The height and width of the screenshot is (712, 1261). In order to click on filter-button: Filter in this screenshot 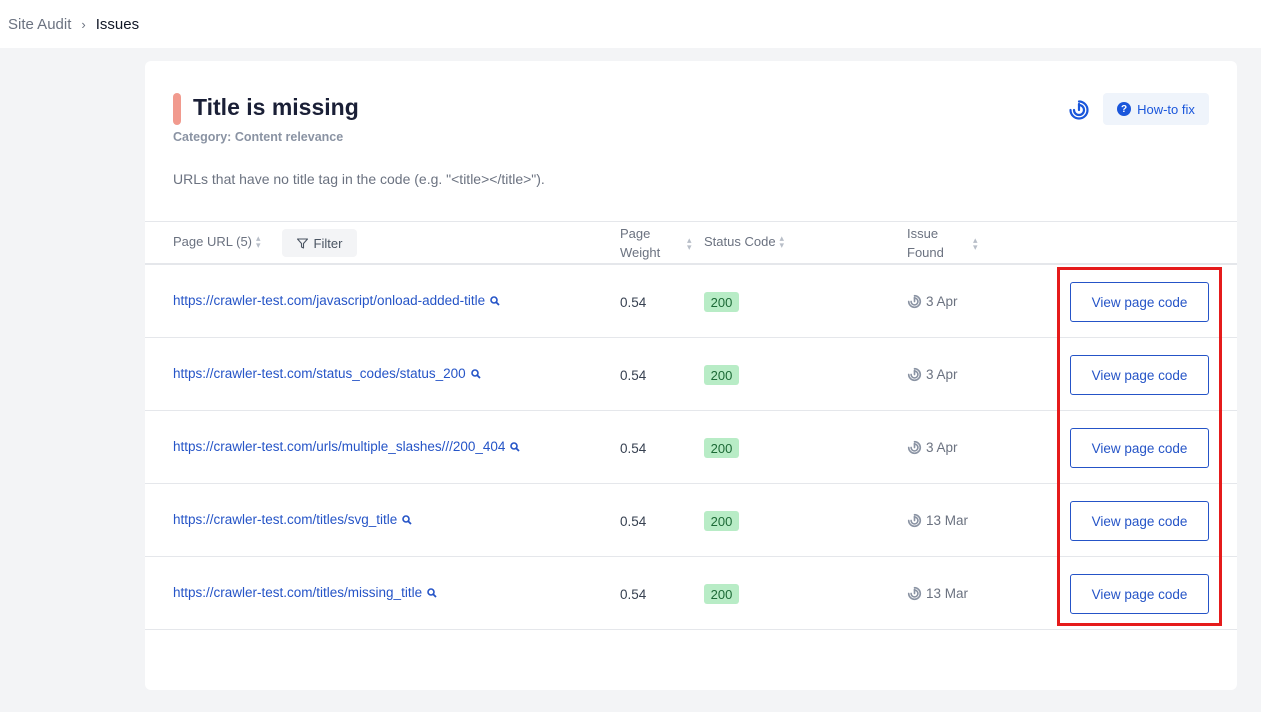, I will do `click(319, 243)`.